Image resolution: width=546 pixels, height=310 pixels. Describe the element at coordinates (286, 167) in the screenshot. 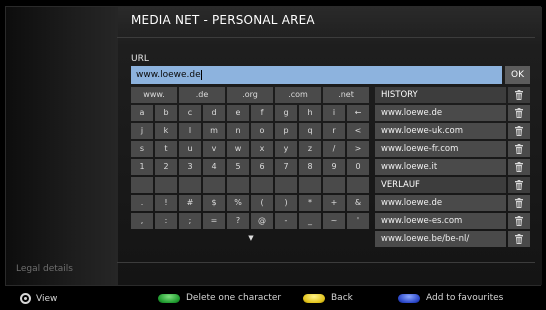

I see `key: 7` at that location.